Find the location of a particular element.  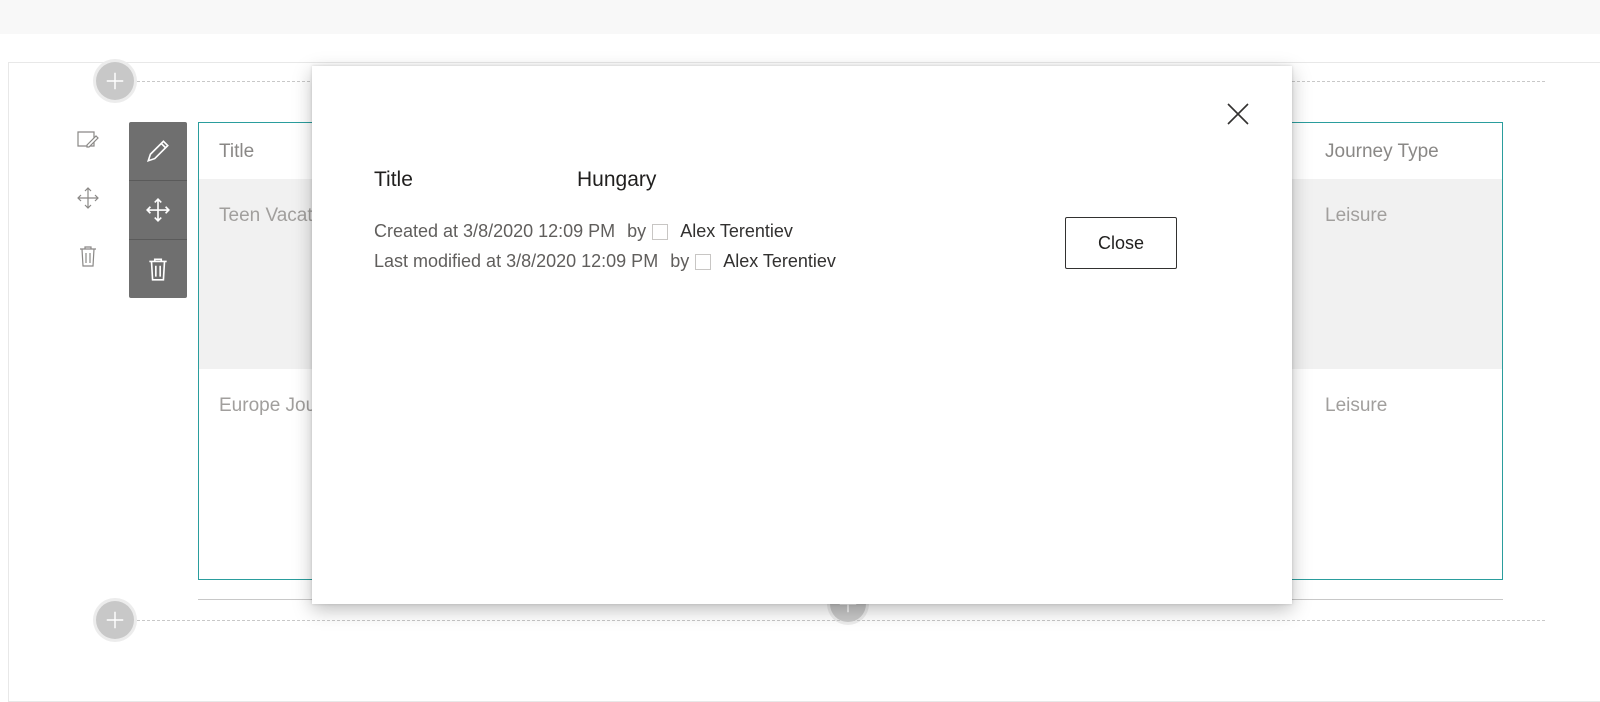

edit-webpart-button is located at coordinates (158, 151).